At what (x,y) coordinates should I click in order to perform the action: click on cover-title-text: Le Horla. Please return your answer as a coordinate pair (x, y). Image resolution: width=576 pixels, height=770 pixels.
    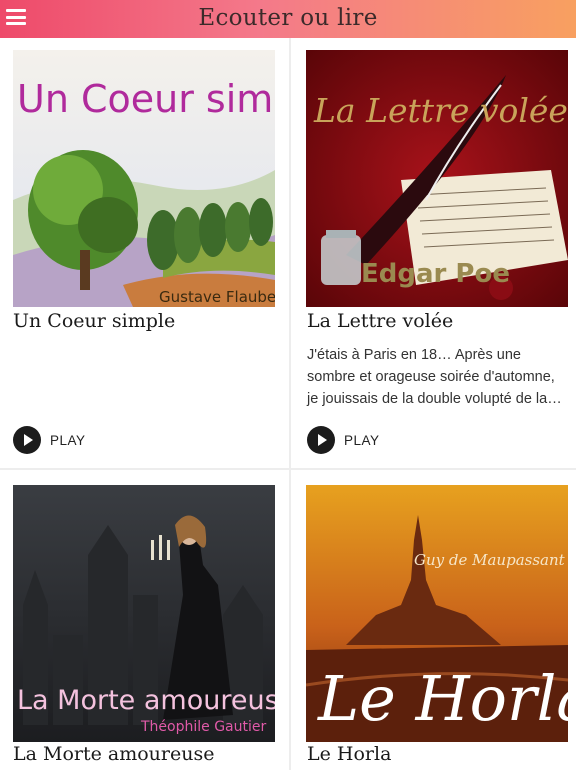
    Looking at the image, I should click on (442, 698).